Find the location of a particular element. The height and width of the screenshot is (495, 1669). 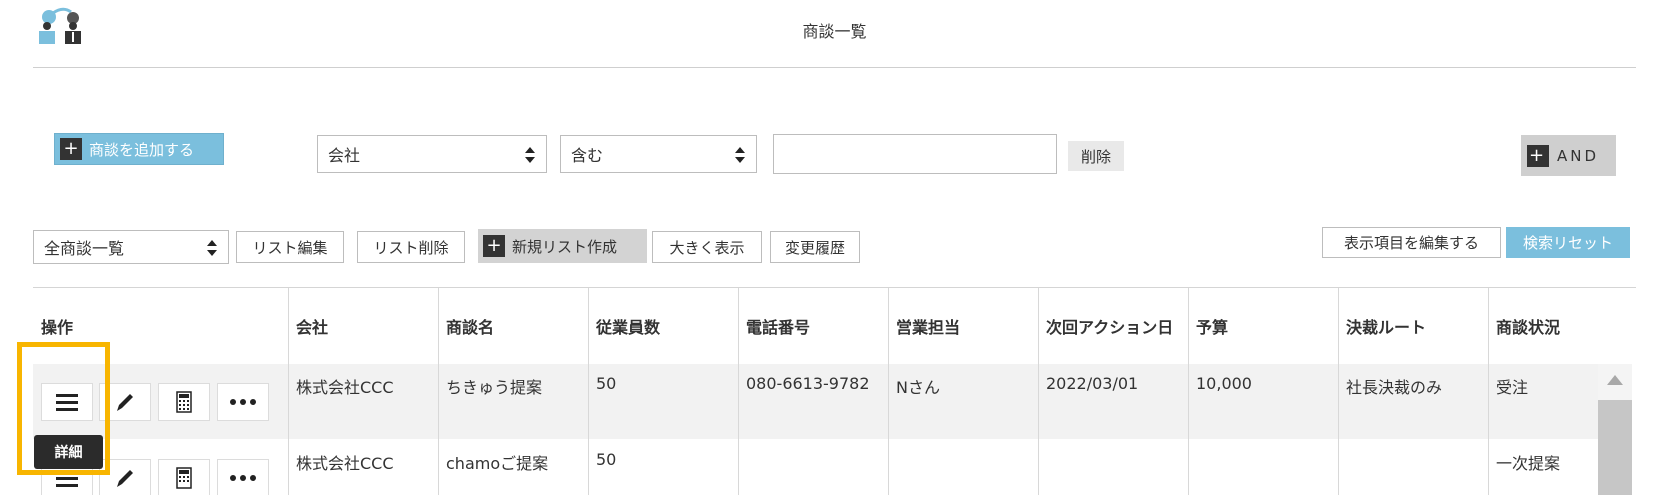

filter-field-value: 会社 is located at coordinates (344, 155).